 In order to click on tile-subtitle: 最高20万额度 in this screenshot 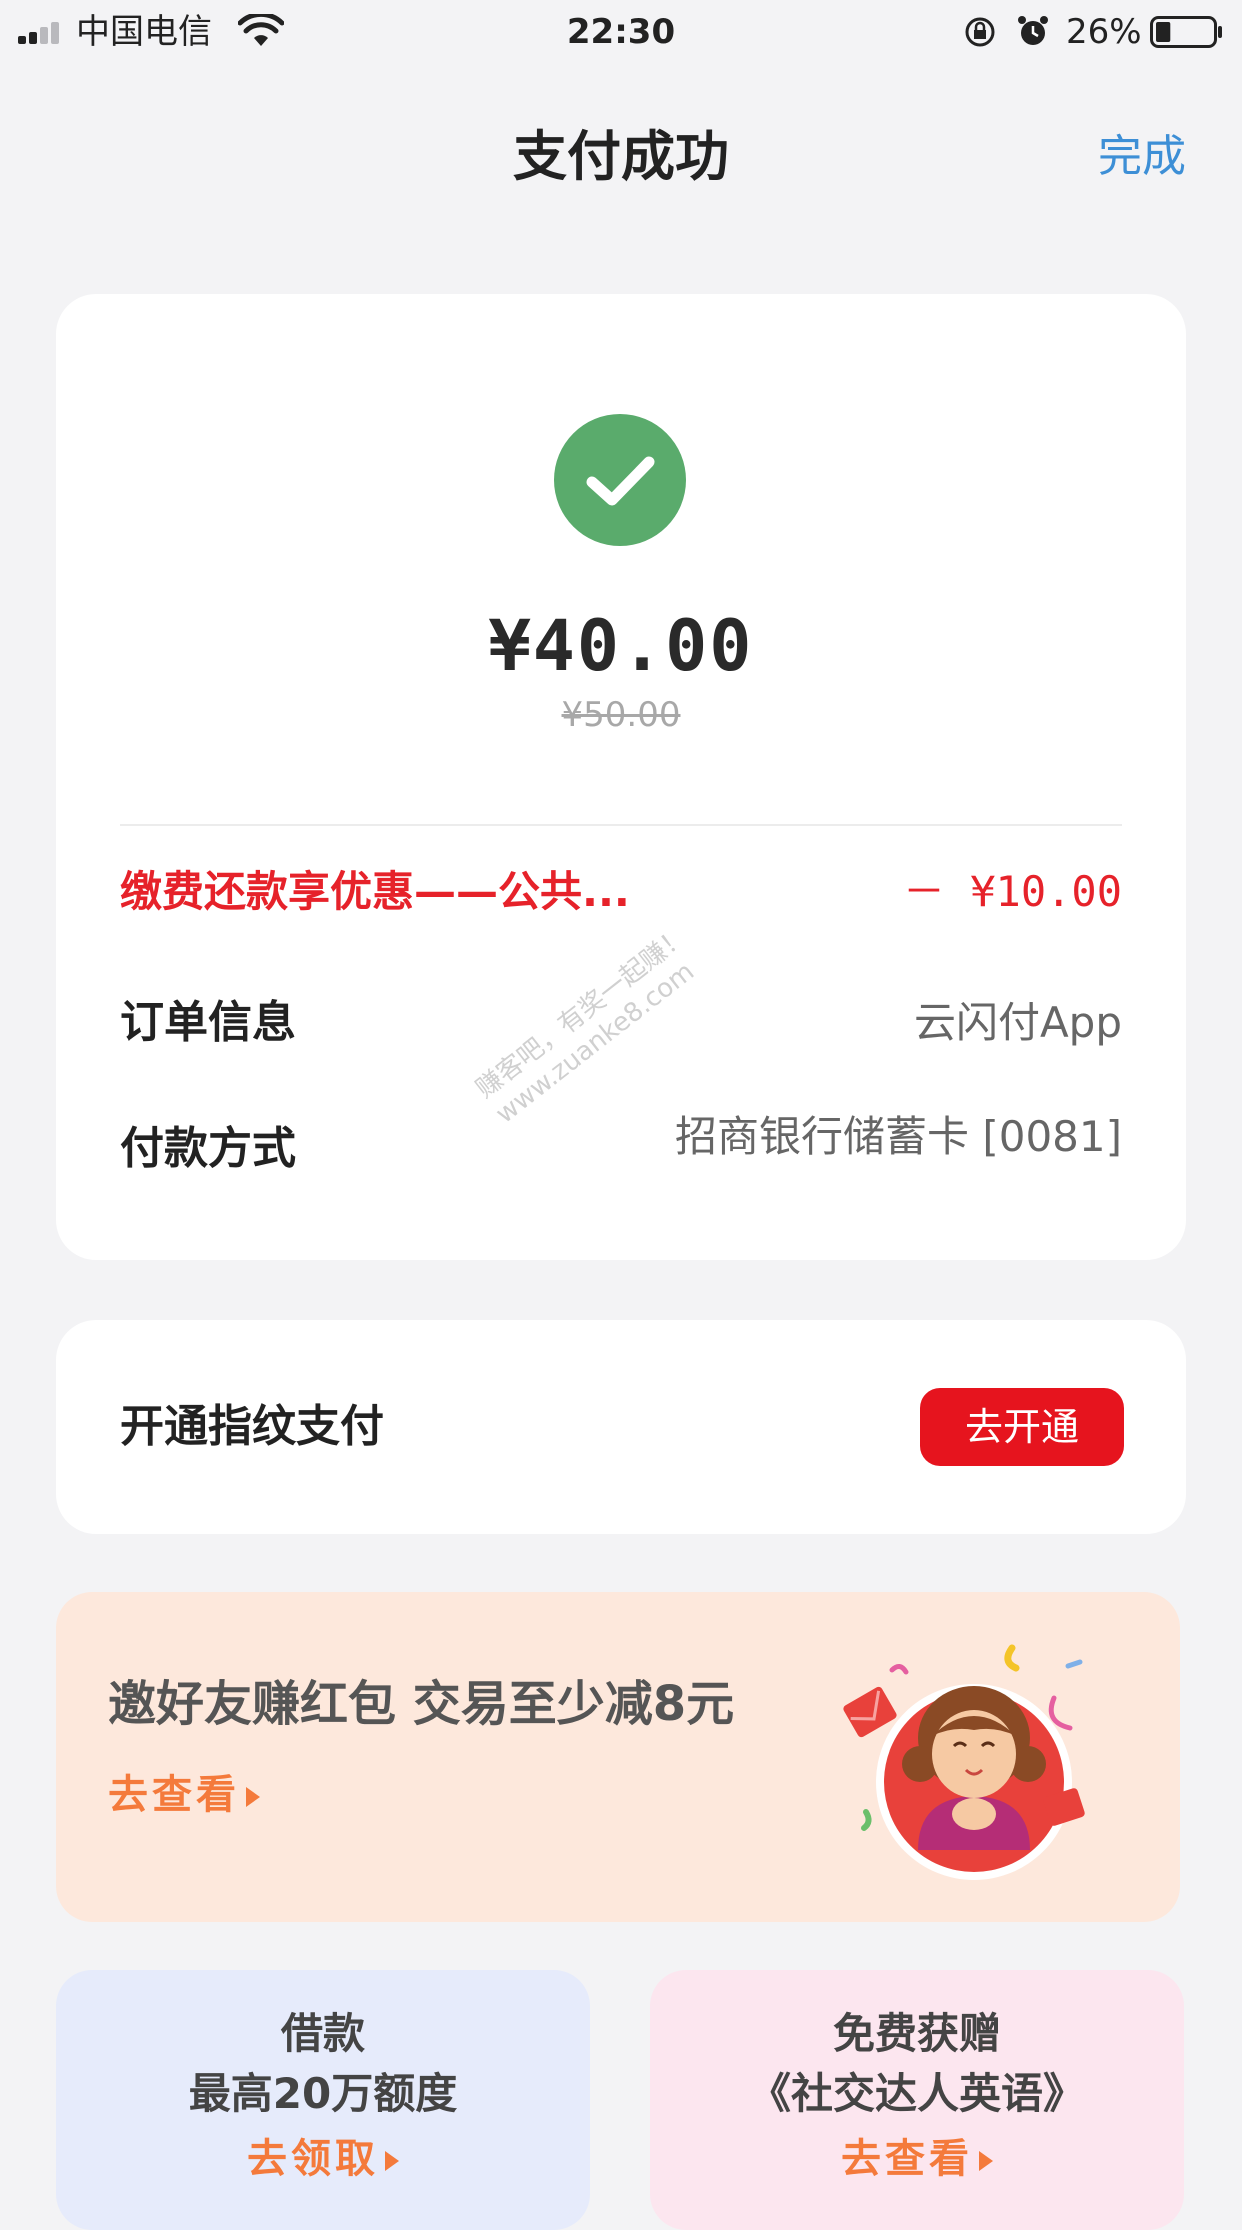, I will do `click(323, 2093)`.